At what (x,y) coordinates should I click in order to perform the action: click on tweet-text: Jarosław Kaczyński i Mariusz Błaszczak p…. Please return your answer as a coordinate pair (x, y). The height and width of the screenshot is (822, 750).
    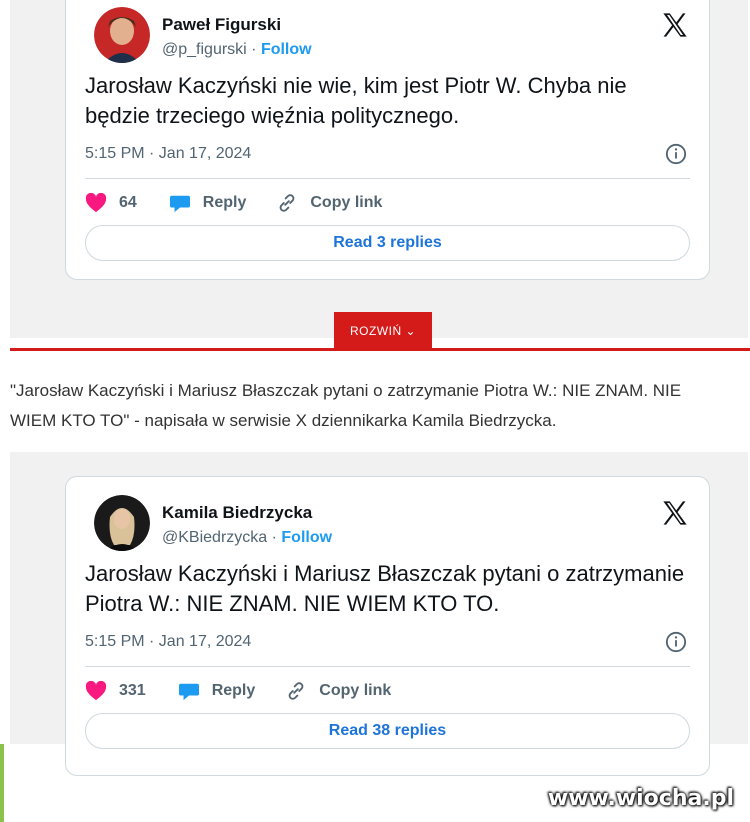
    Looking at the image, I should click on (385, 588).